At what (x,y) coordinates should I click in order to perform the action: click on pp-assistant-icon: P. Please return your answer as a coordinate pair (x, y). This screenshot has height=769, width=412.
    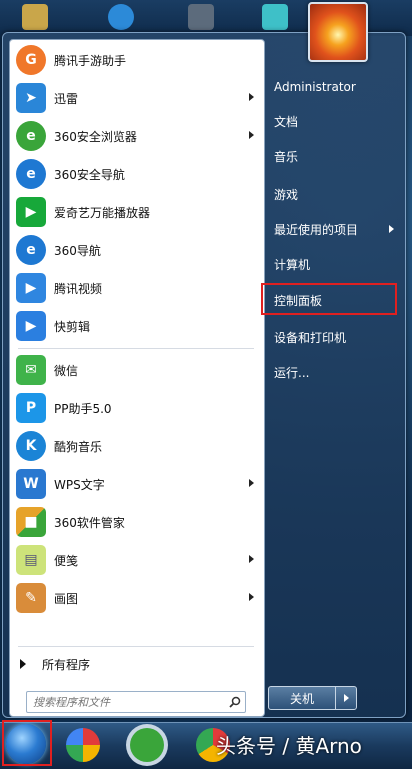
    Looking at the image, I should click on (31, 408).